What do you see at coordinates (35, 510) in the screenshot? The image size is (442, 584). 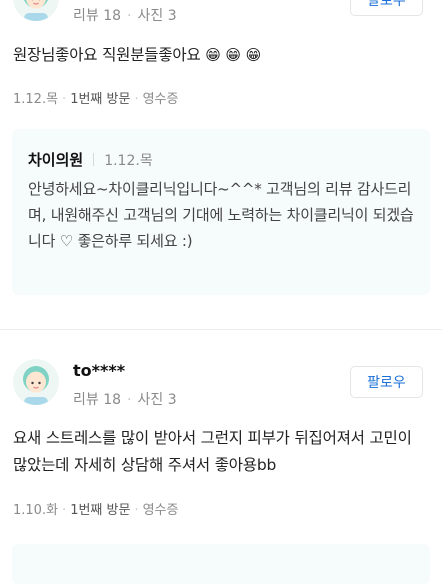 I see `visit-date: 1.10.화` at bounding box center [35, 510].